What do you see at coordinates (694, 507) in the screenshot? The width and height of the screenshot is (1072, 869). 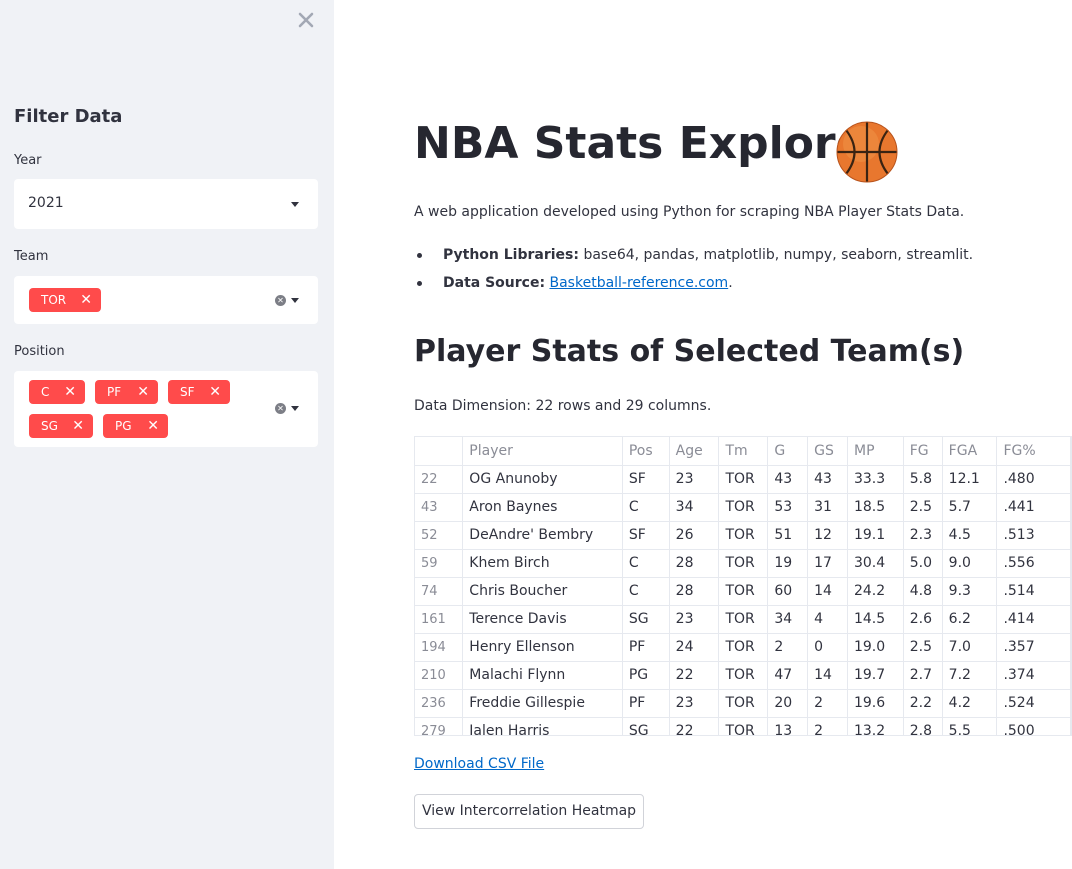 I see `table-cell: 34` at bounding box center [694, 507].